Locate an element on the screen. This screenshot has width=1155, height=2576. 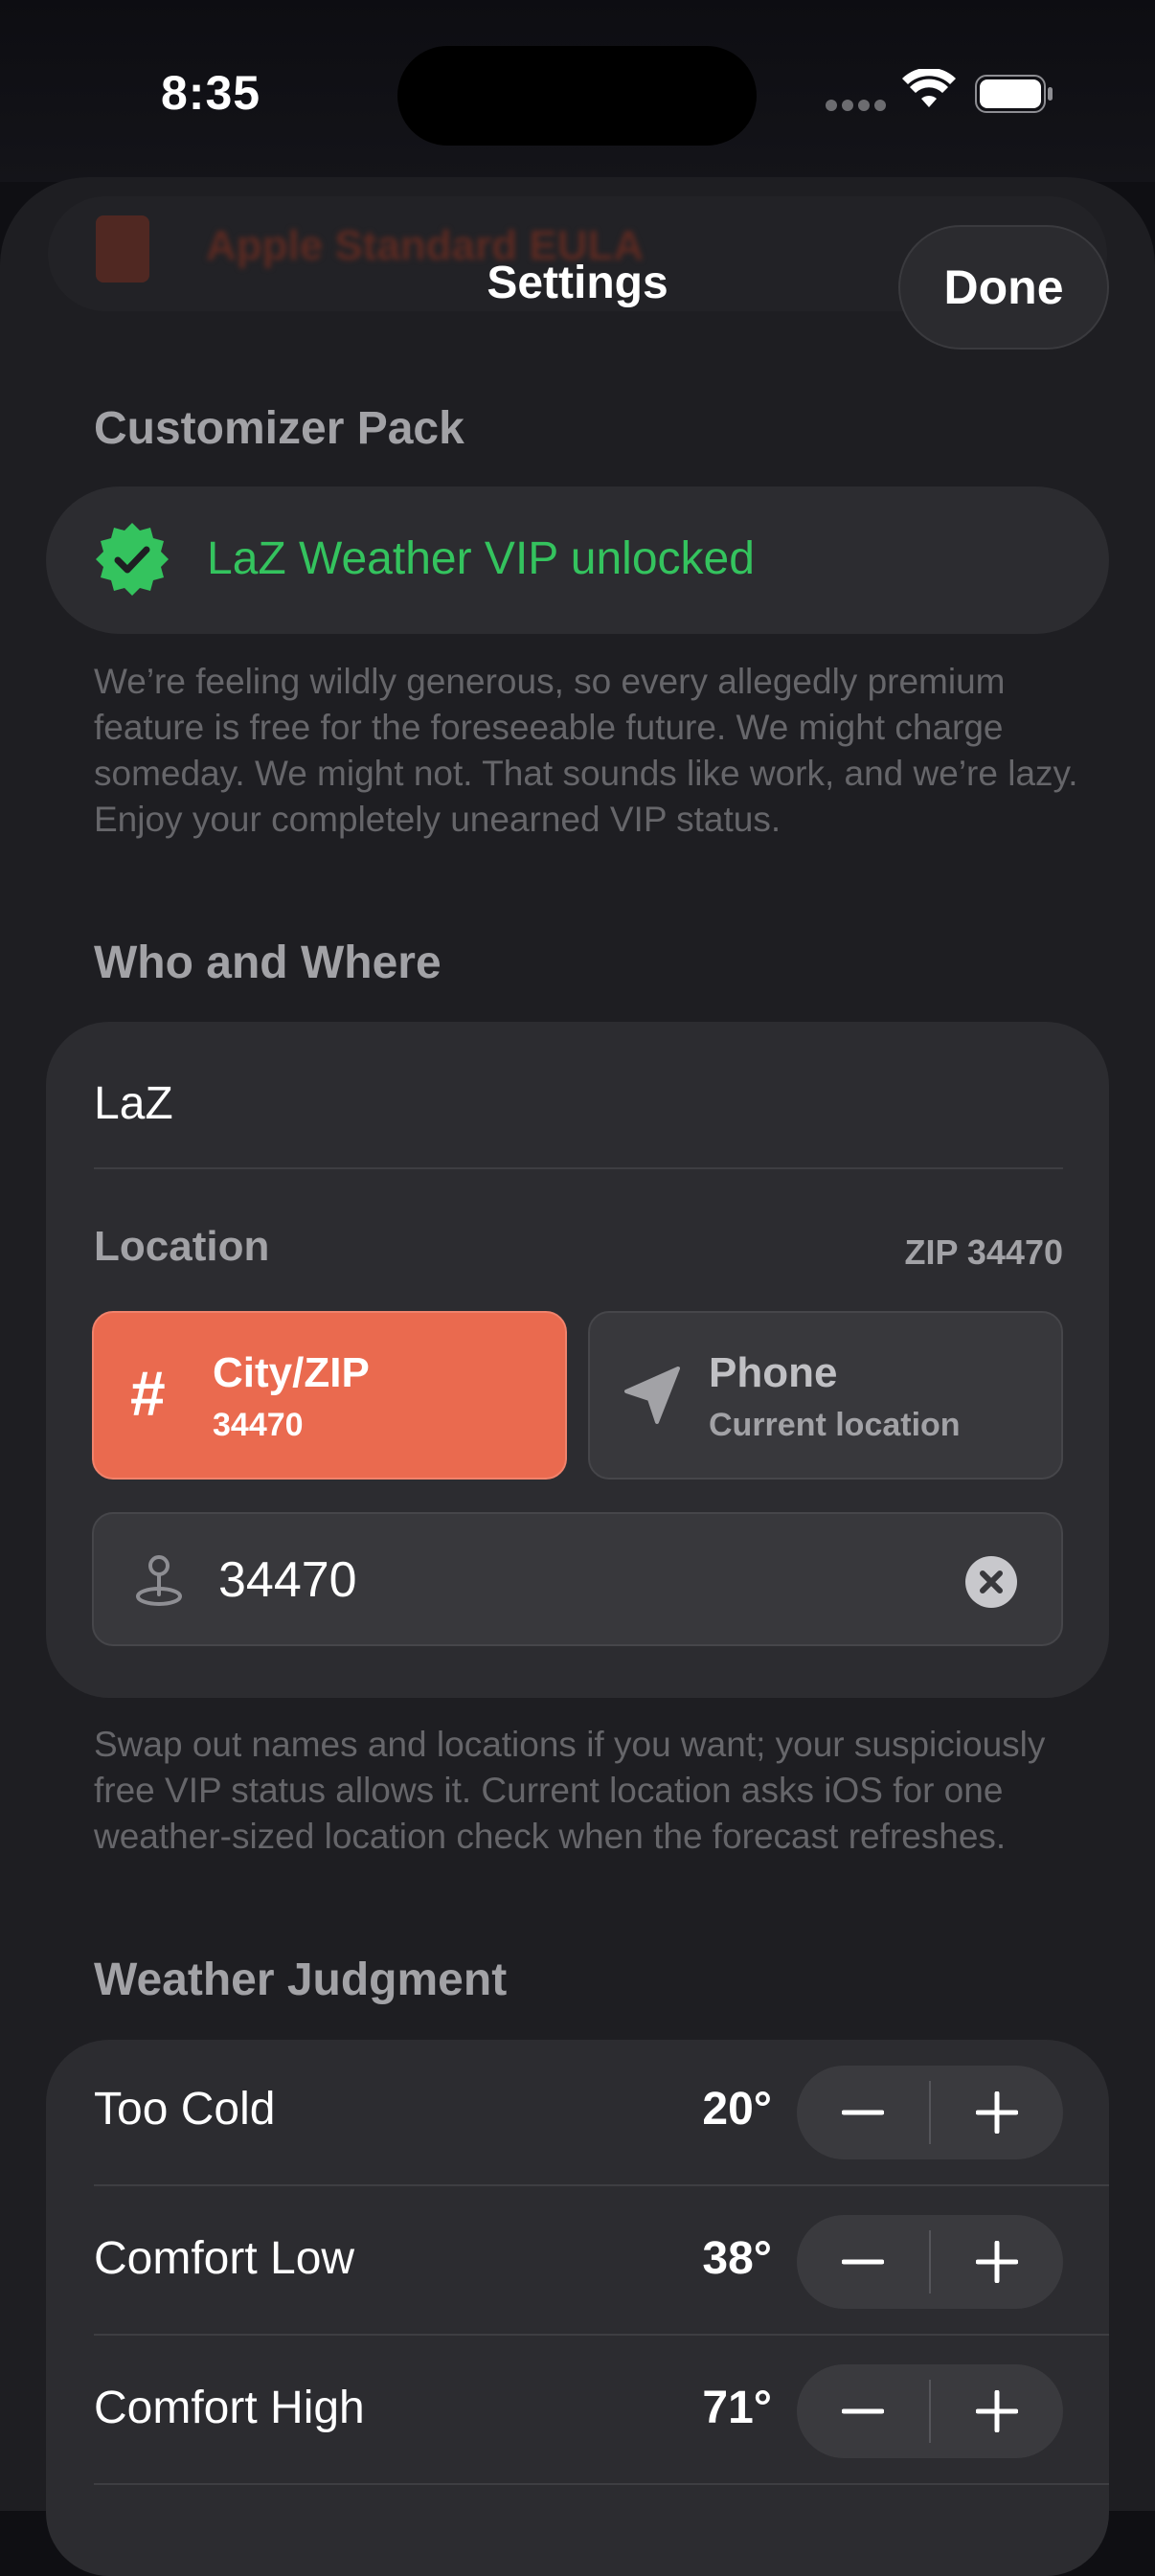
vip-status-row: LaZ Weather VIP unlocked is located at coordinates (577, 560).